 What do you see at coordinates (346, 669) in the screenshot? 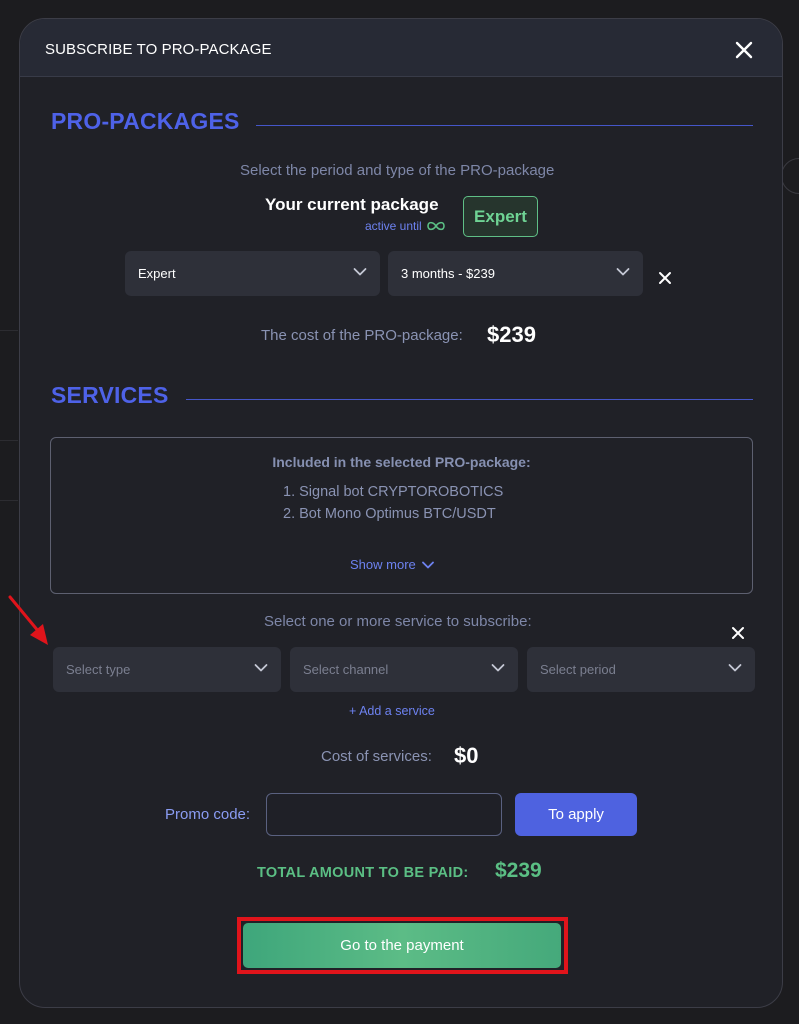
I see `service-channel-placeholder: Select channel` at bounding box center [346, 669].